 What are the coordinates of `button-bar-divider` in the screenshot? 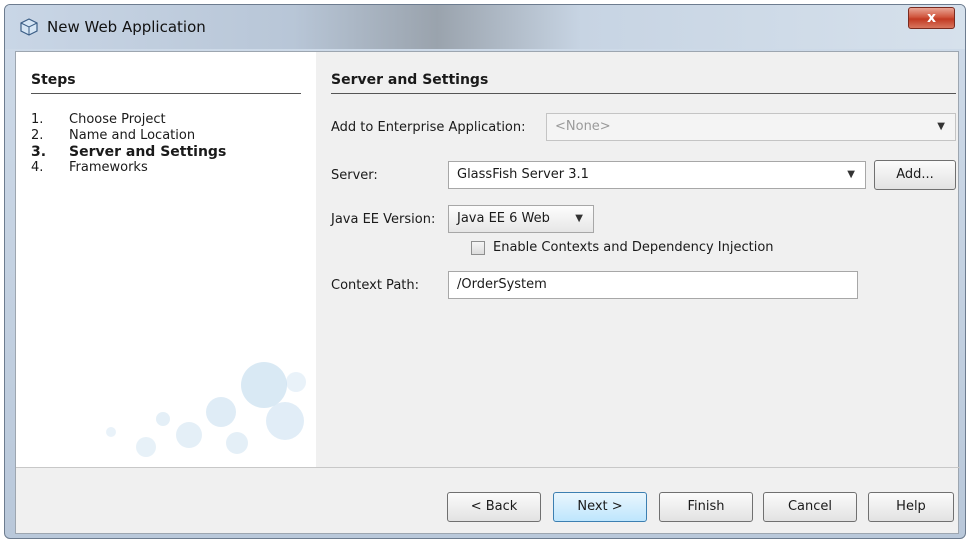 It's located at (488, 467).